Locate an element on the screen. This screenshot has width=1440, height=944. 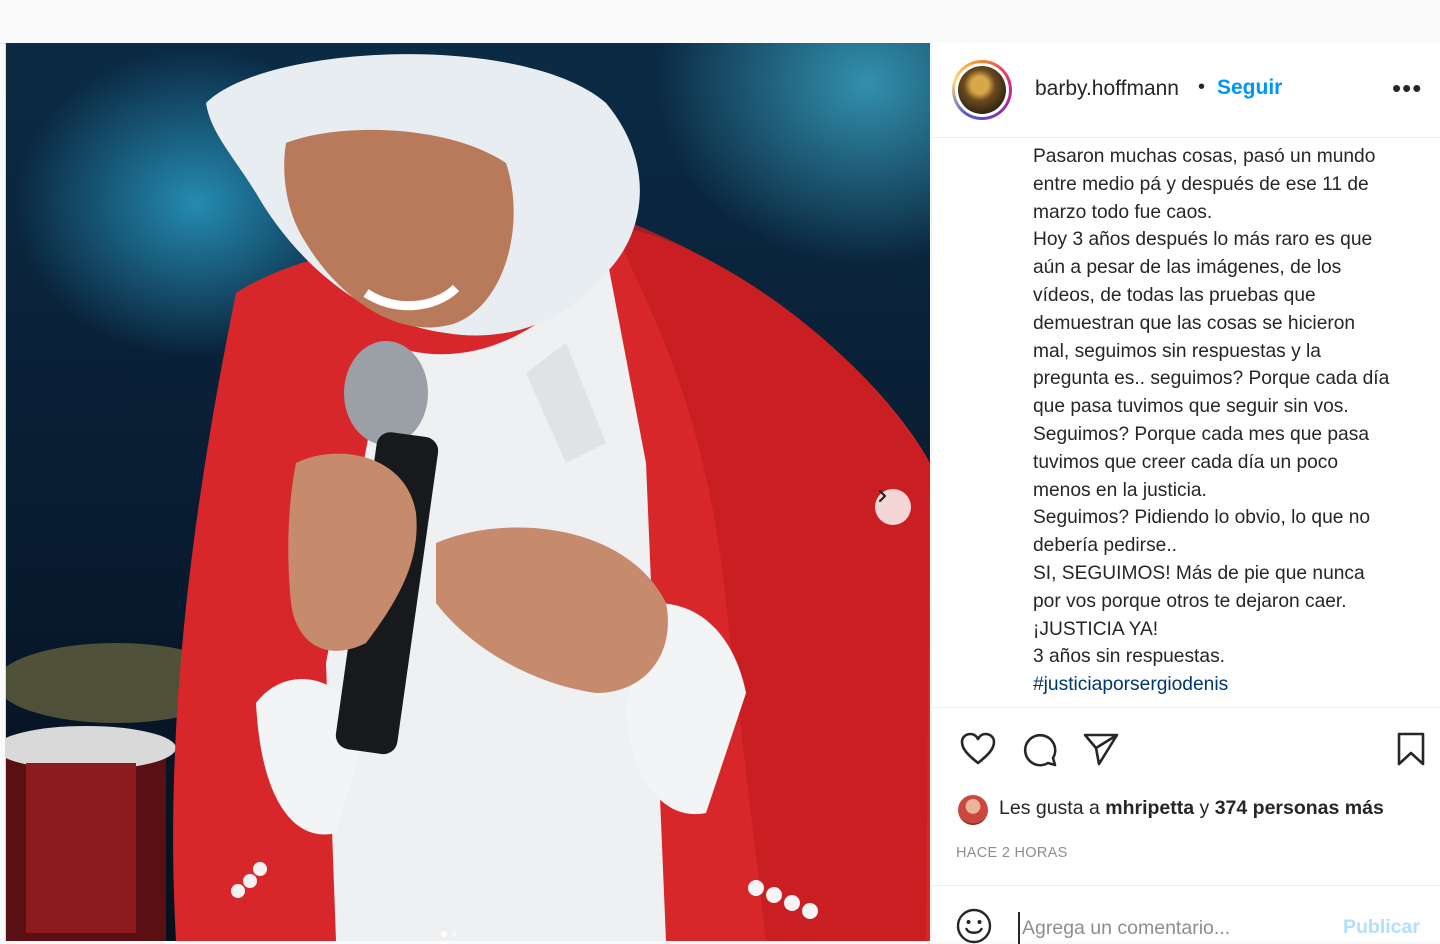
comment-icon is located at coordinates (1040, 750).